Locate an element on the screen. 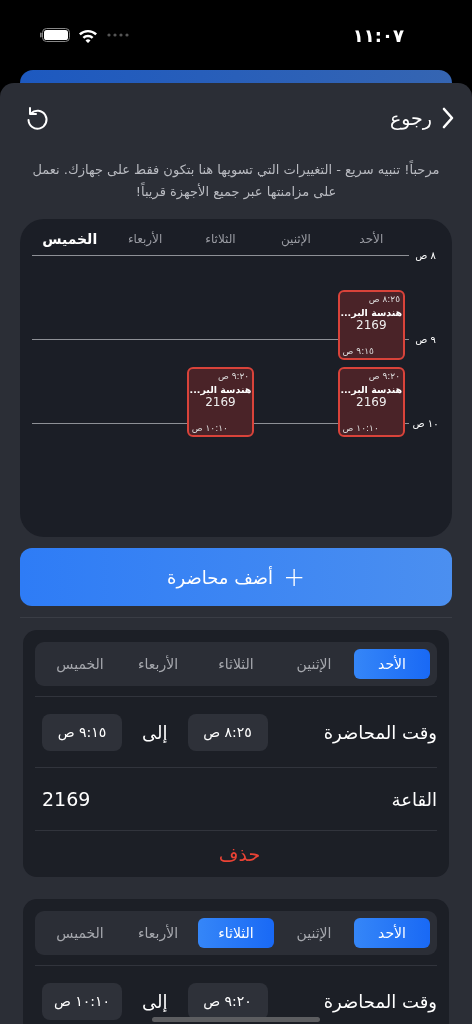 Image resolution: width=472 pixels, height=1024 pixels. hour-label: ٨ ص is located at coordinates (425, 255).